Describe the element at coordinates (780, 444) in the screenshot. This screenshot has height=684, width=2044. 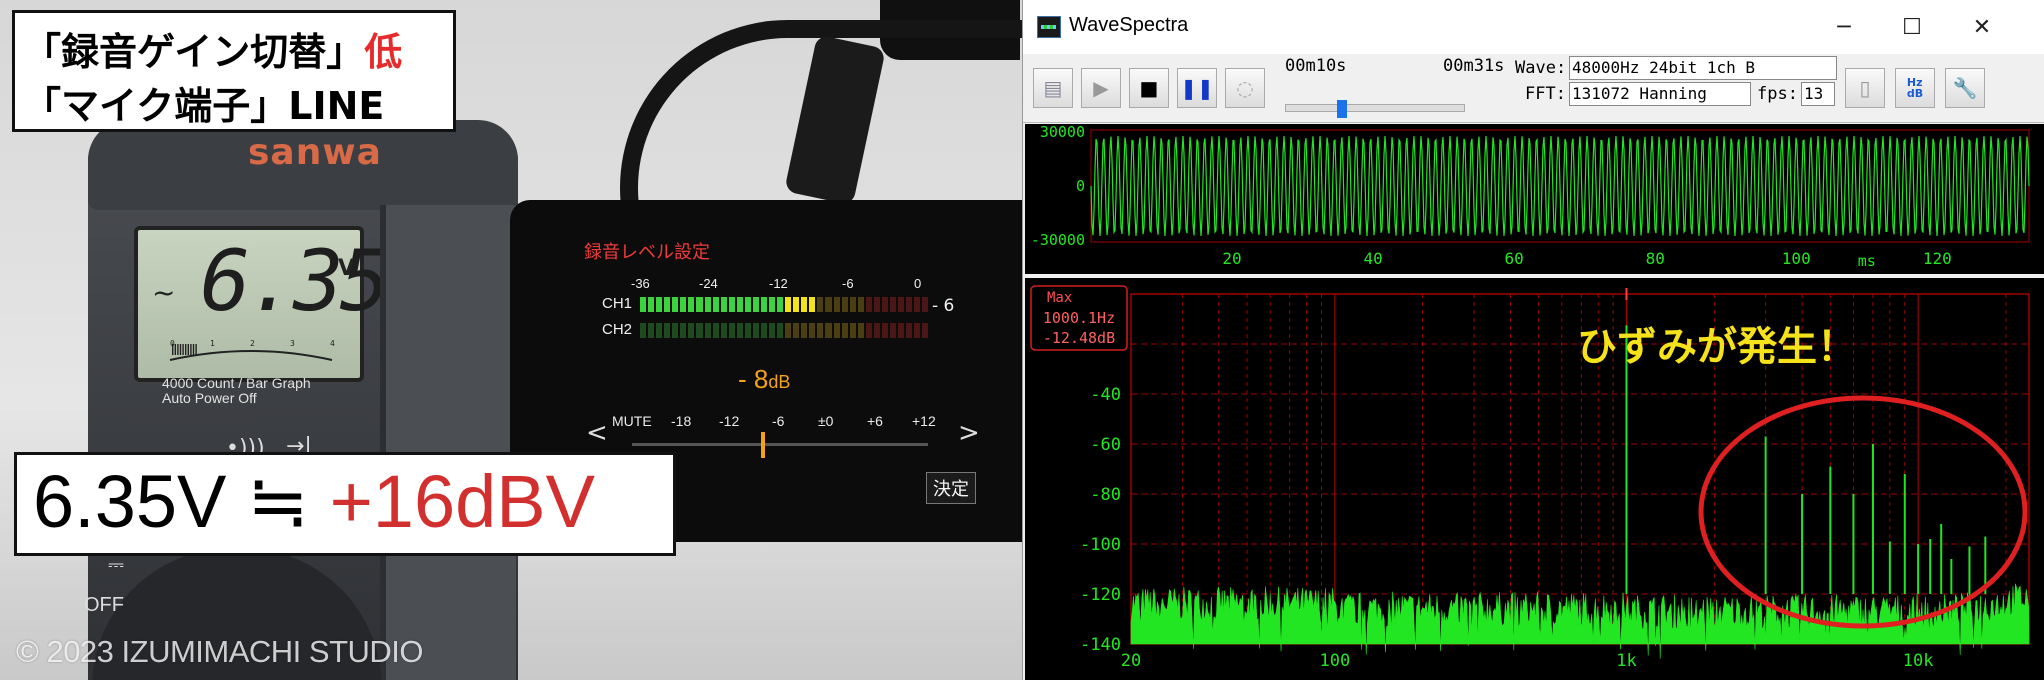
I see `gain-slider-track` at that location.